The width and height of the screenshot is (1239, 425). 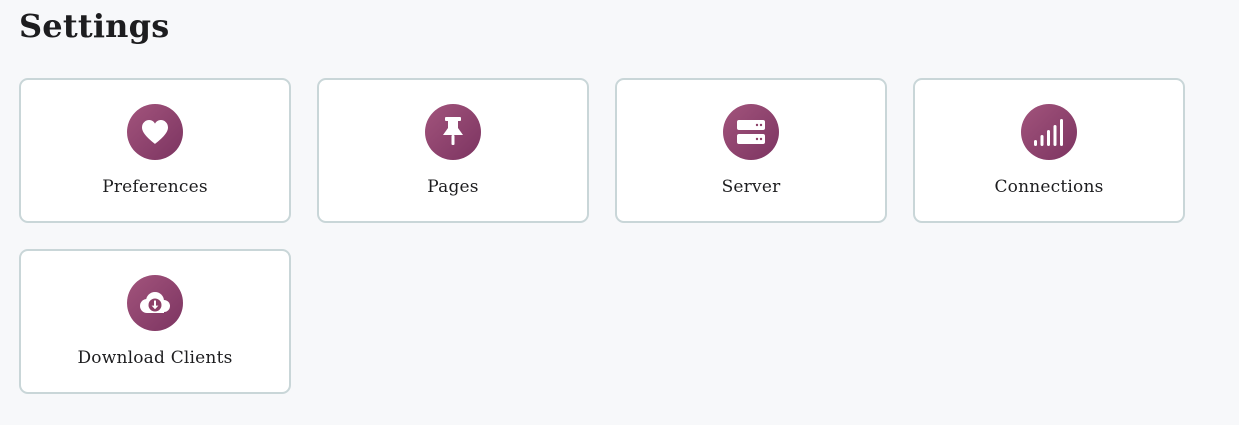 What do you see at coordinates (1049, 187) in the screenshot?
I see `connections-label: Connections` at bounding box center [1049, 187].